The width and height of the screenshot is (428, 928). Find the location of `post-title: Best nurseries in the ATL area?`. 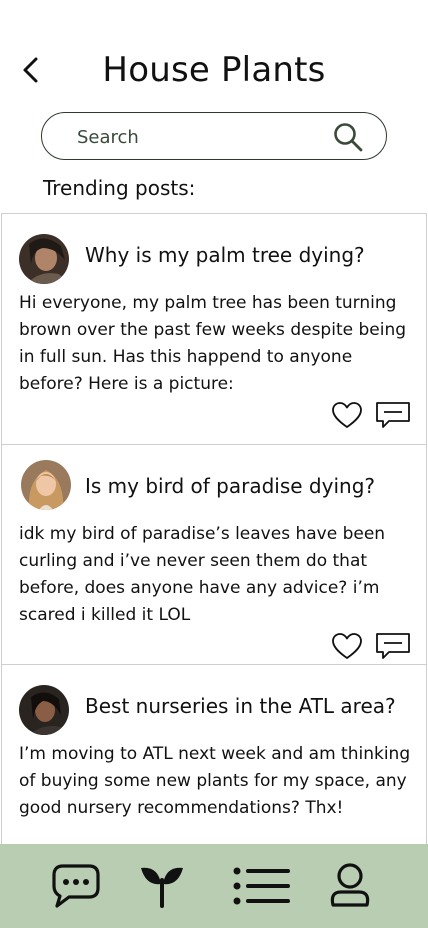

post-title: Best nurseries in the ATL area? is located at coordinates (240, 706).